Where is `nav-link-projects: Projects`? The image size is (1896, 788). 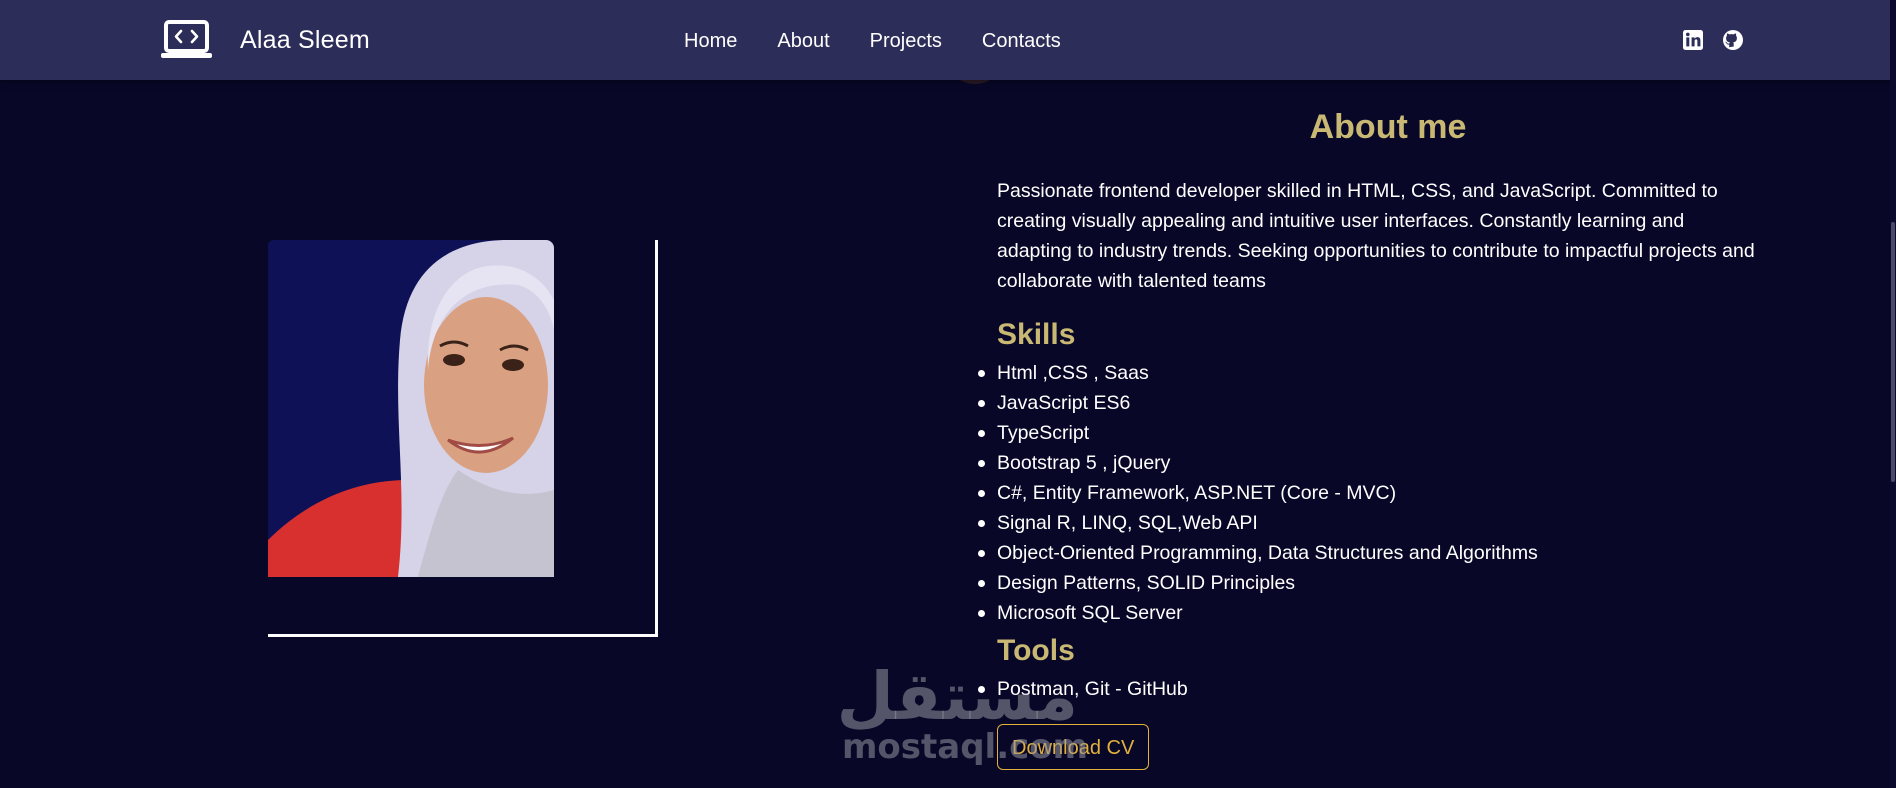
nav-link-projects: Projects is located at coordinates (906, 41).